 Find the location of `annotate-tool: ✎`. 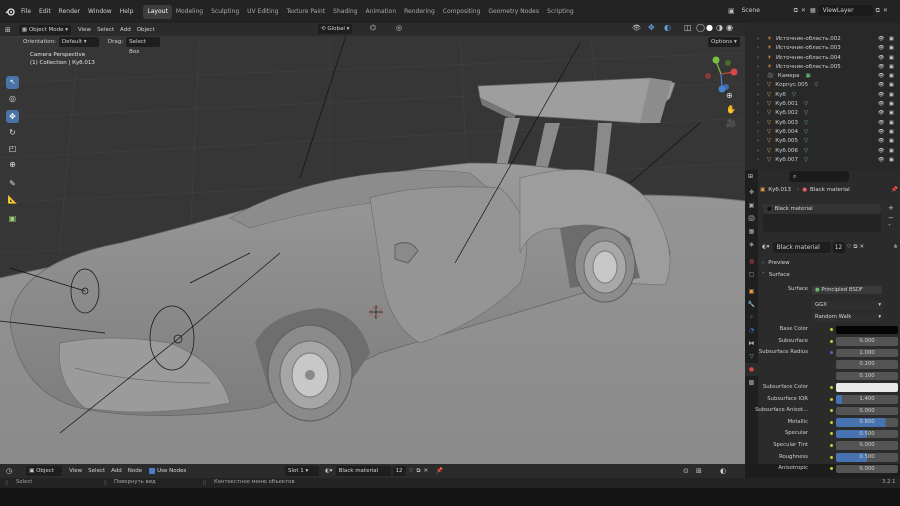

annotate-tool: ✎ is located at coordinates (12, 183).